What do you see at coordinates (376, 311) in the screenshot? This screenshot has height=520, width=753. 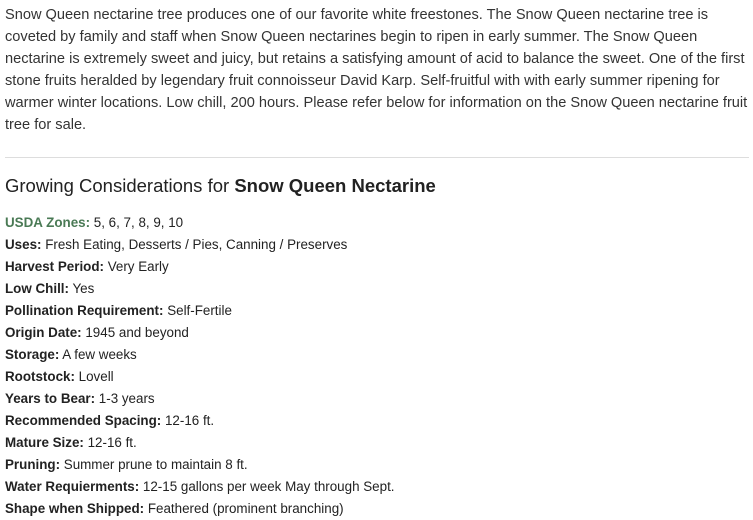 I see `spec-pollination: Pollination Requirement: Self-Fertile` at bounding box center [376, 311].